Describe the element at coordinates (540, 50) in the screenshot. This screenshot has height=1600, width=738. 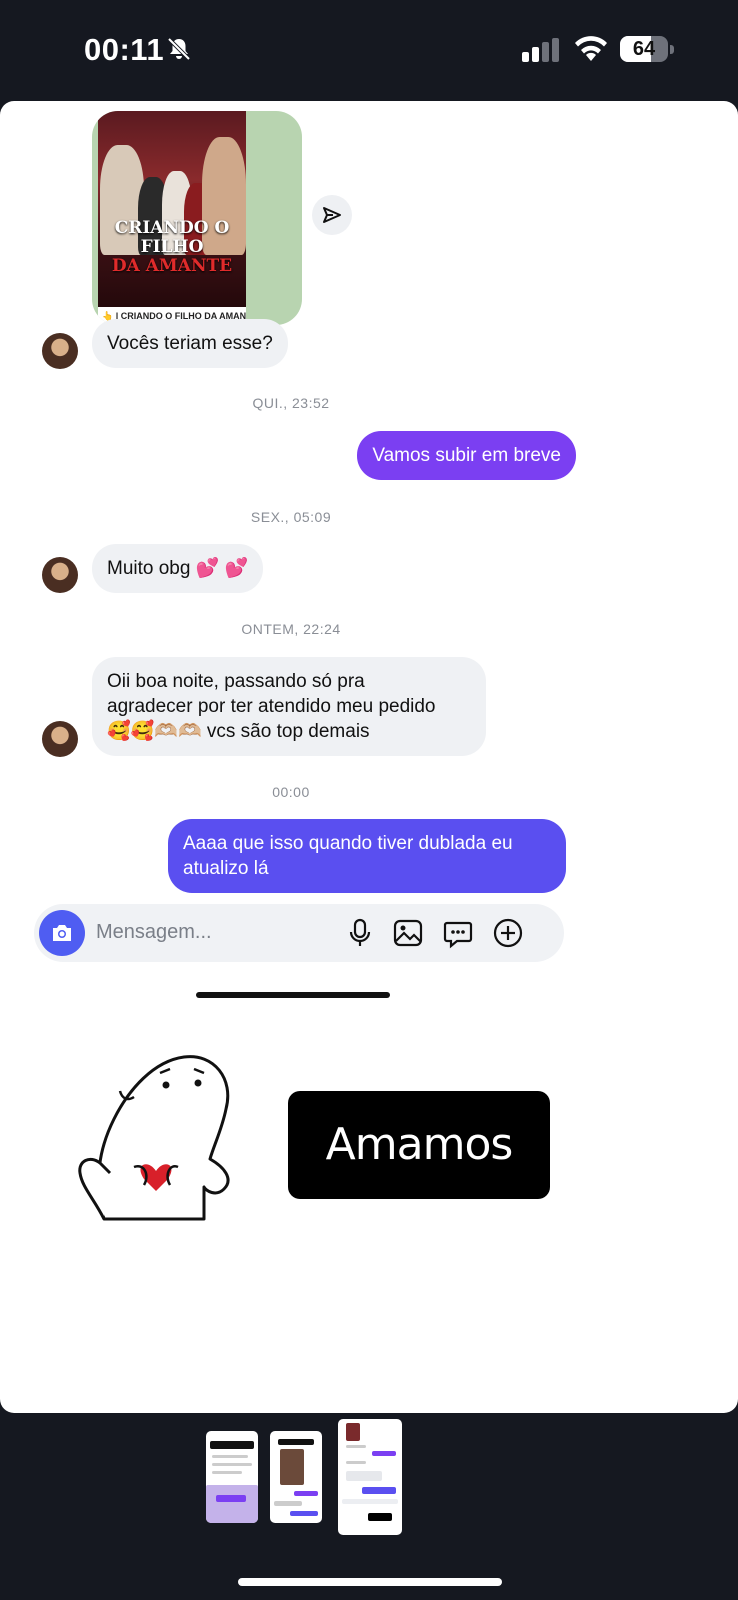
I see `cellular-signal-icon` at that location.